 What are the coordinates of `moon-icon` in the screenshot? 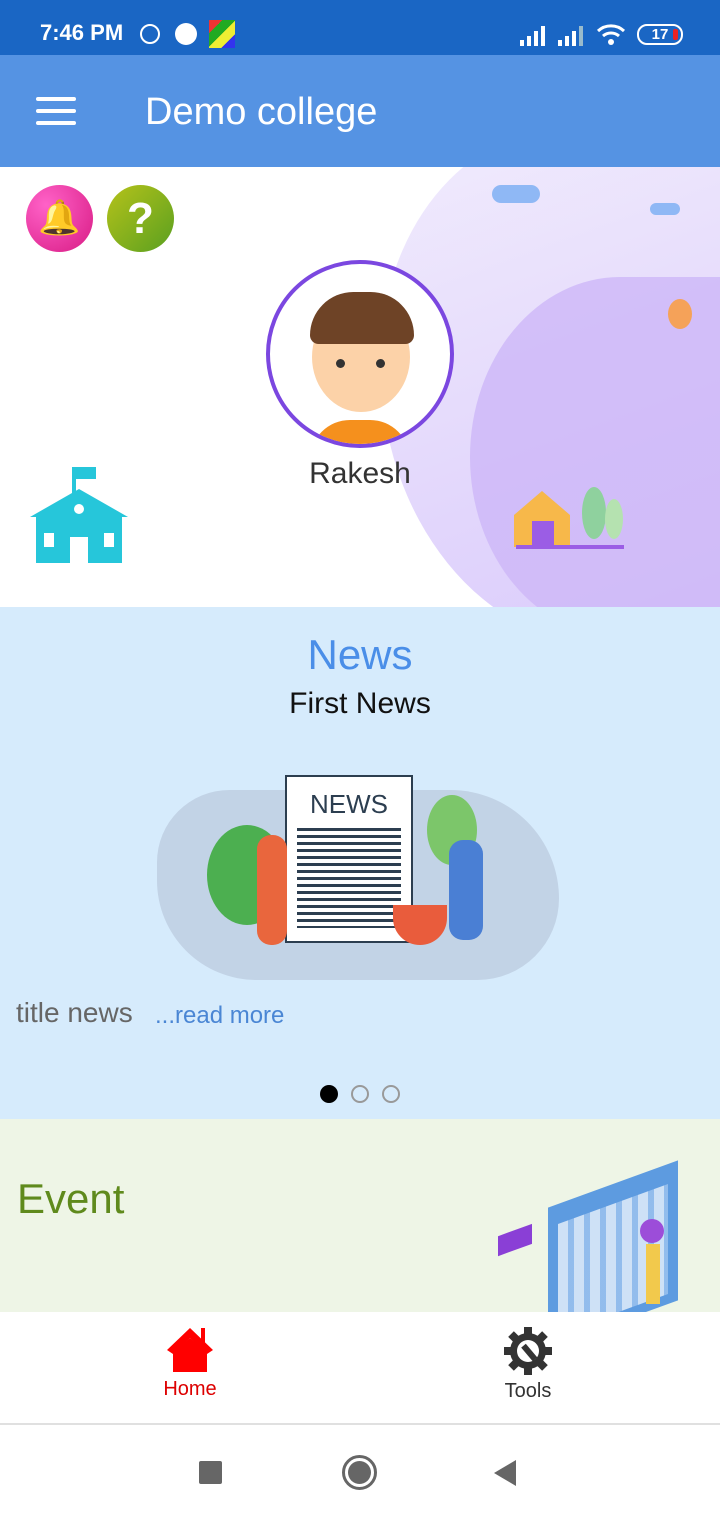 It's located at (680, 314).